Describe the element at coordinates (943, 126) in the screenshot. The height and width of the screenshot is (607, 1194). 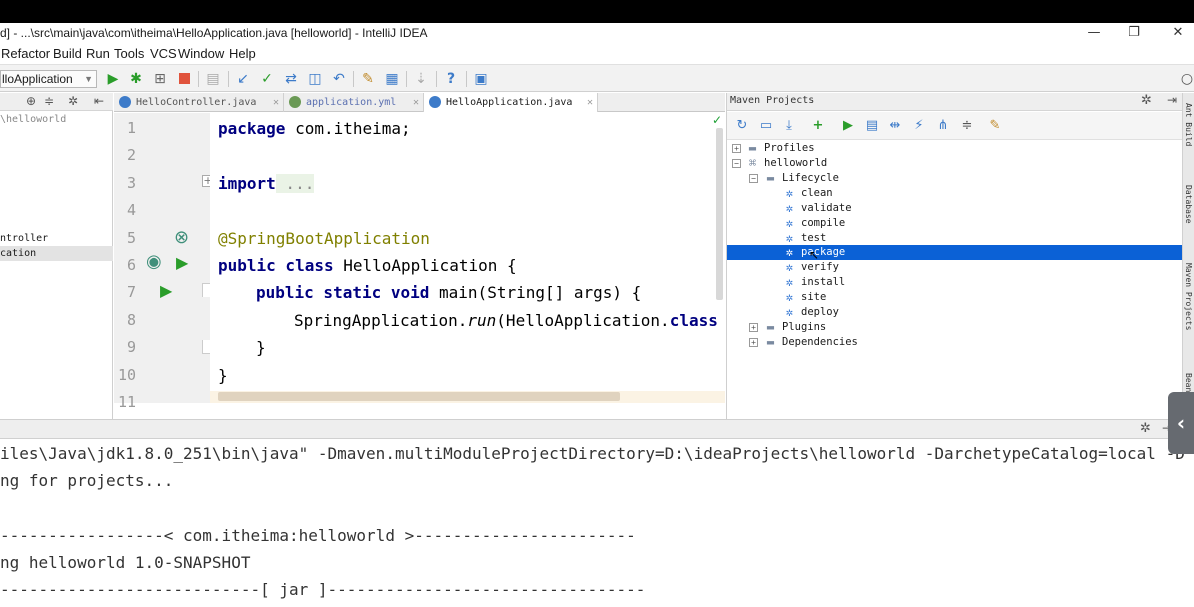
I see `show-dependencies-icon: ⋔` at that location.